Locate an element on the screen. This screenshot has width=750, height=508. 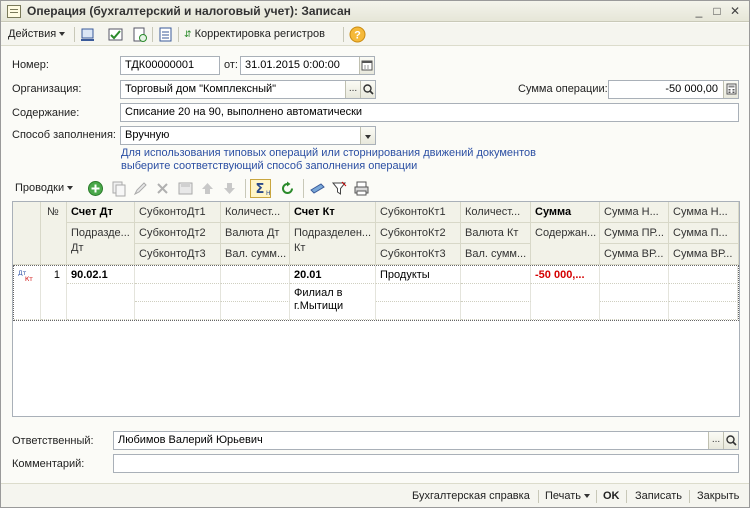
actions-menu-button: Действия is located at coordinates (37, 34).